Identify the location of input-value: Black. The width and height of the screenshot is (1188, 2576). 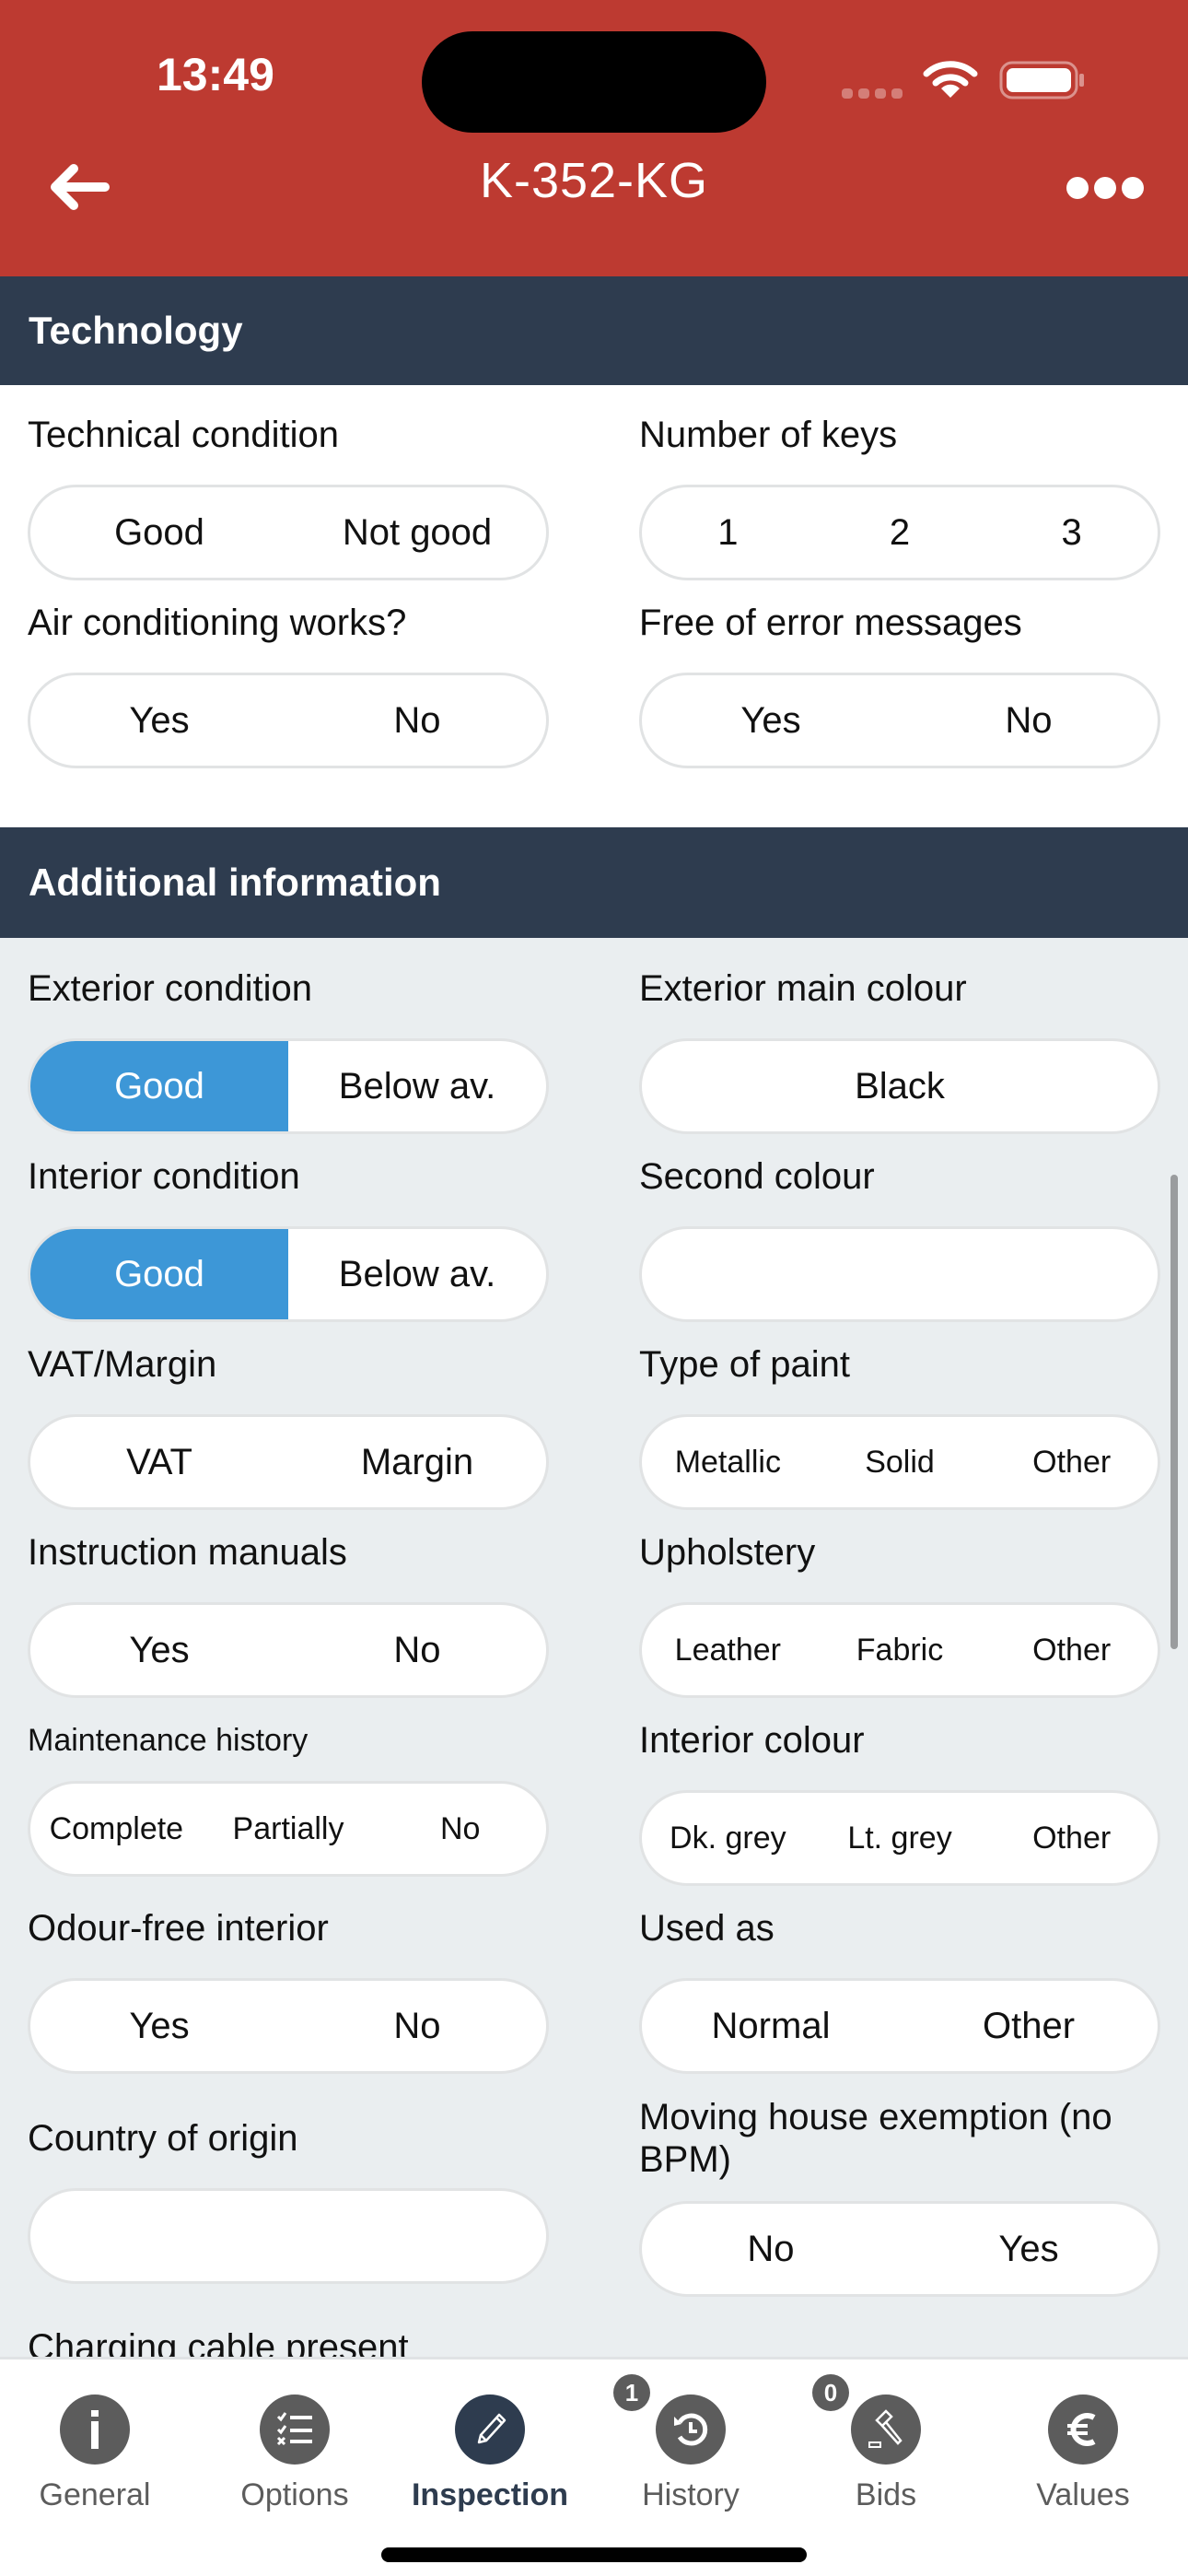
(900, 1086).